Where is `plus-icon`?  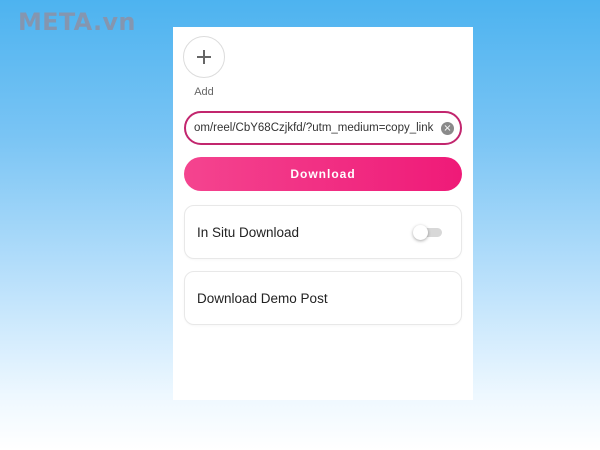 plus-icon is located at coordinates (204, 57).